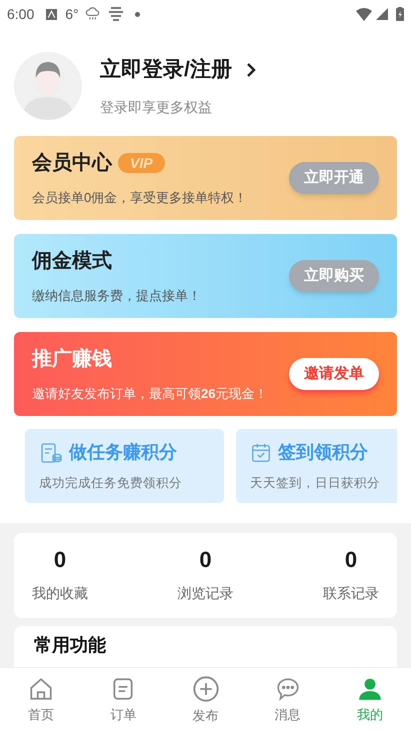 This screenshot has height=732, width=411. I want to click on points-title: 签到领积分, so click(323, 452).